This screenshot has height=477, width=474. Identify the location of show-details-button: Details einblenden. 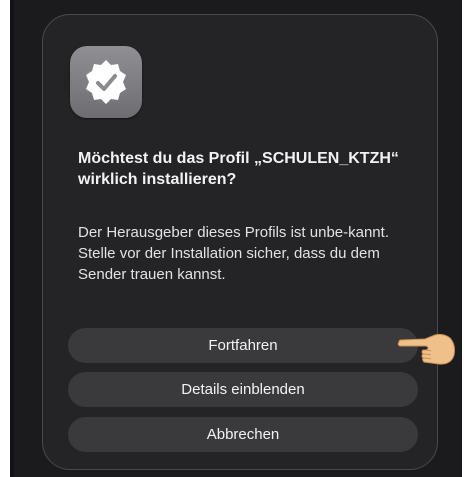
(243, 389).